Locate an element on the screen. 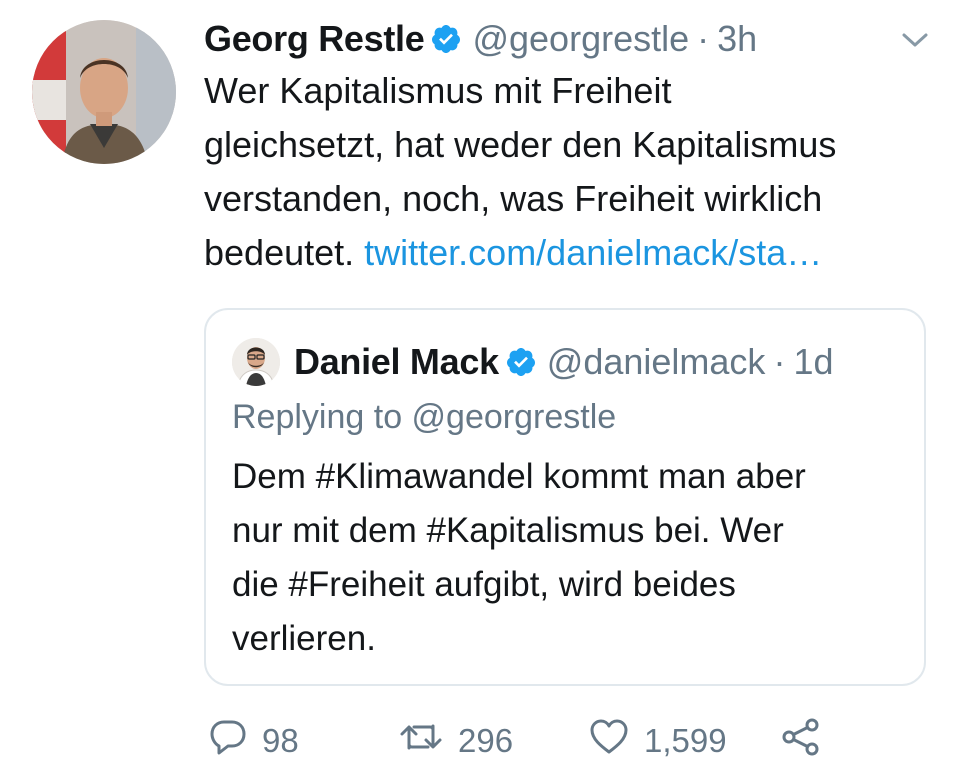 The width and height of the screenshot is (960, 779). quoted-tweet-header: Daniel Mack @danielmack · 1d is located at coordinates (532, 362).